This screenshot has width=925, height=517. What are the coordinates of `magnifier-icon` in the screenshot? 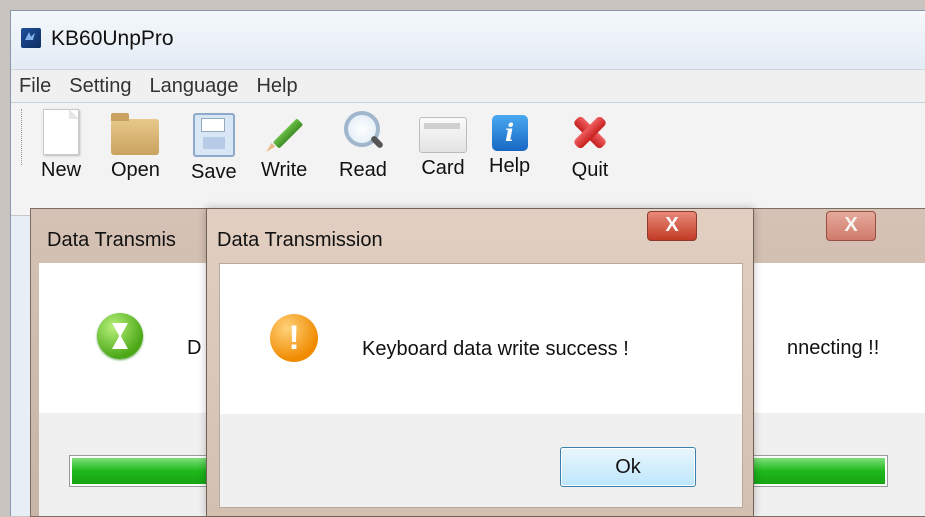 It's located at (363, 132).